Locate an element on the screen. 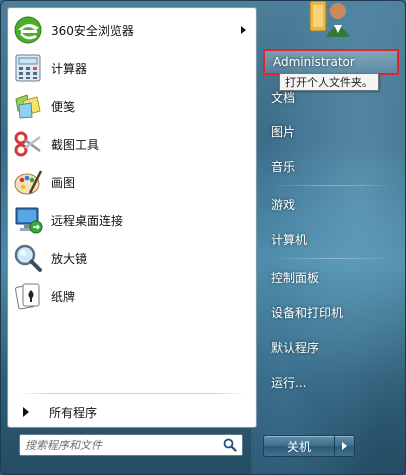  paint-icon is located at coordinates (28, 182).